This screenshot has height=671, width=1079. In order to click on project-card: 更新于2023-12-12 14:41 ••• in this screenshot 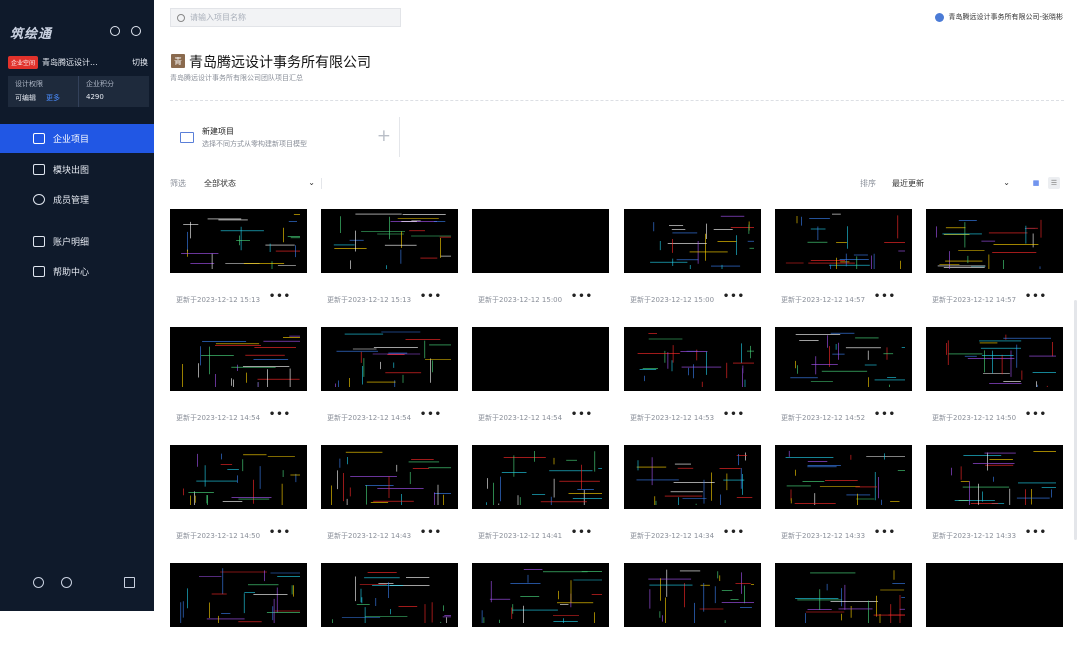, I will do `click(540, 499)`.